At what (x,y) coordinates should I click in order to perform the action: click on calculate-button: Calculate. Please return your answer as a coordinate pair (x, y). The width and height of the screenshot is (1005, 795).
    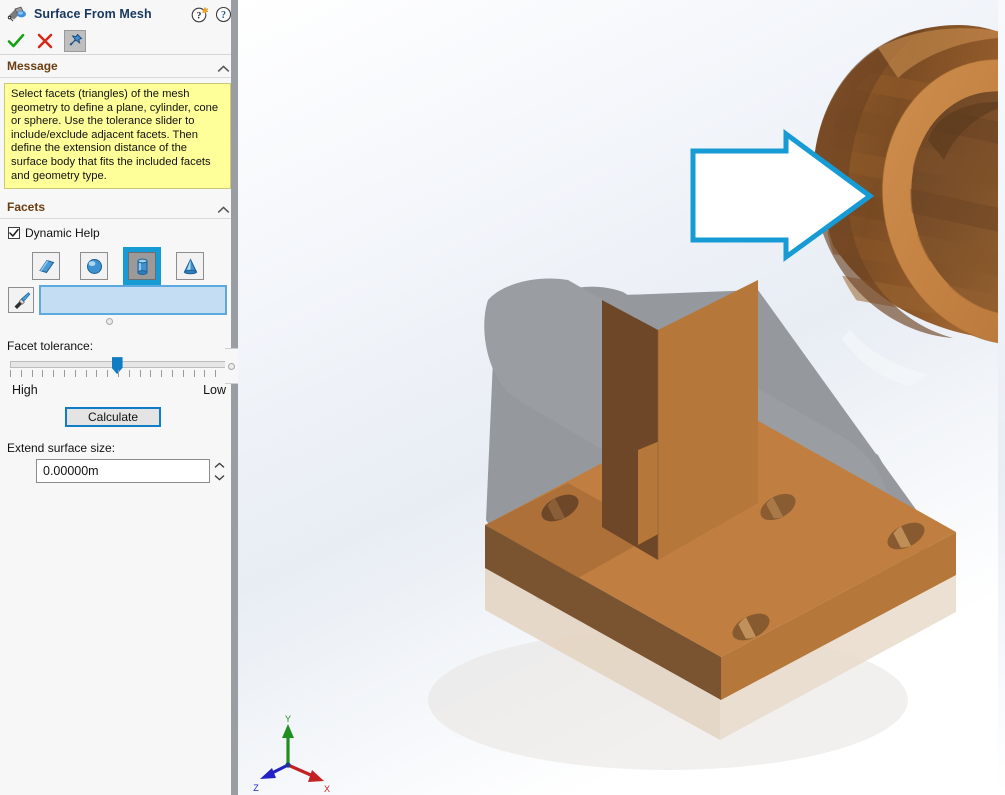
    Looking at the image, I should click on (113, 417).